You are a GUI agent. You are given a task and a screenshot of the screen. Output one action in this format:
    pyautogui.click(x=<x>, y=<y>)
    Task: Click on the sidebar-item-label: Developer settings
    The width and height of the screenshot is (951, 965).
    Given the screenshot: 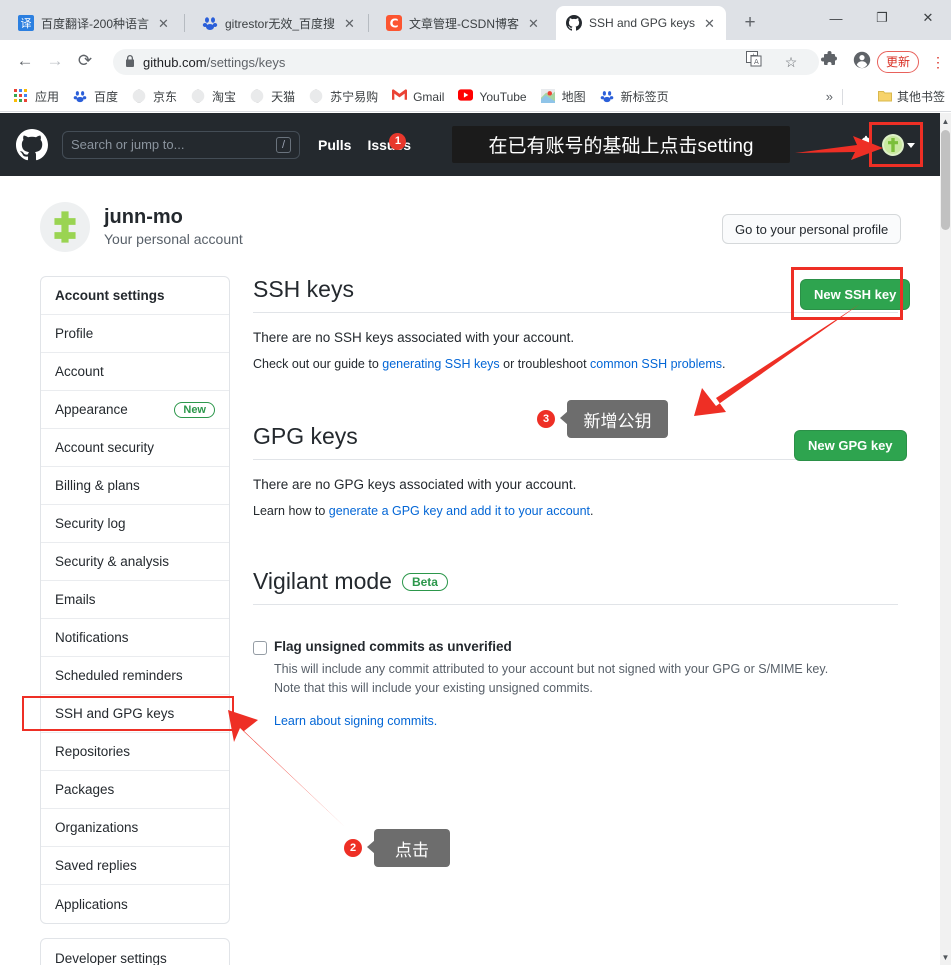 What is the action you would take?
    pyautogui.click(x=111, y=957)
    